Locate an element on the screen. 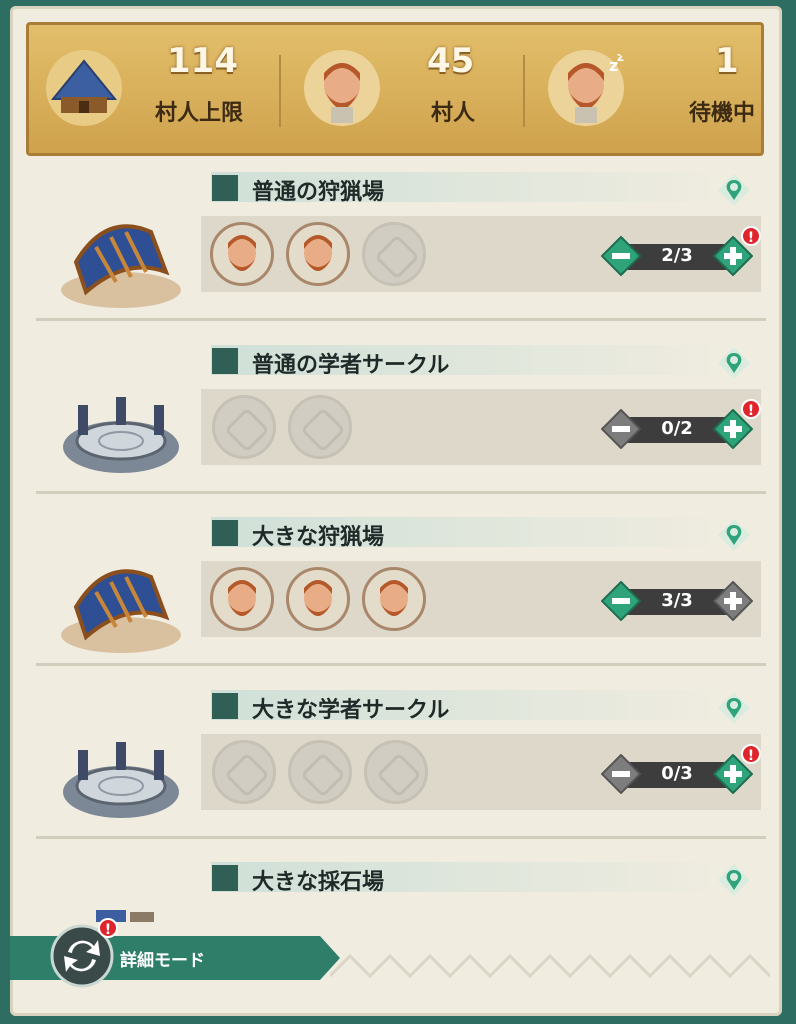 The image size is (796, 1024). villager-count-stat: 45 村人 is located at coordinates (401, 89).